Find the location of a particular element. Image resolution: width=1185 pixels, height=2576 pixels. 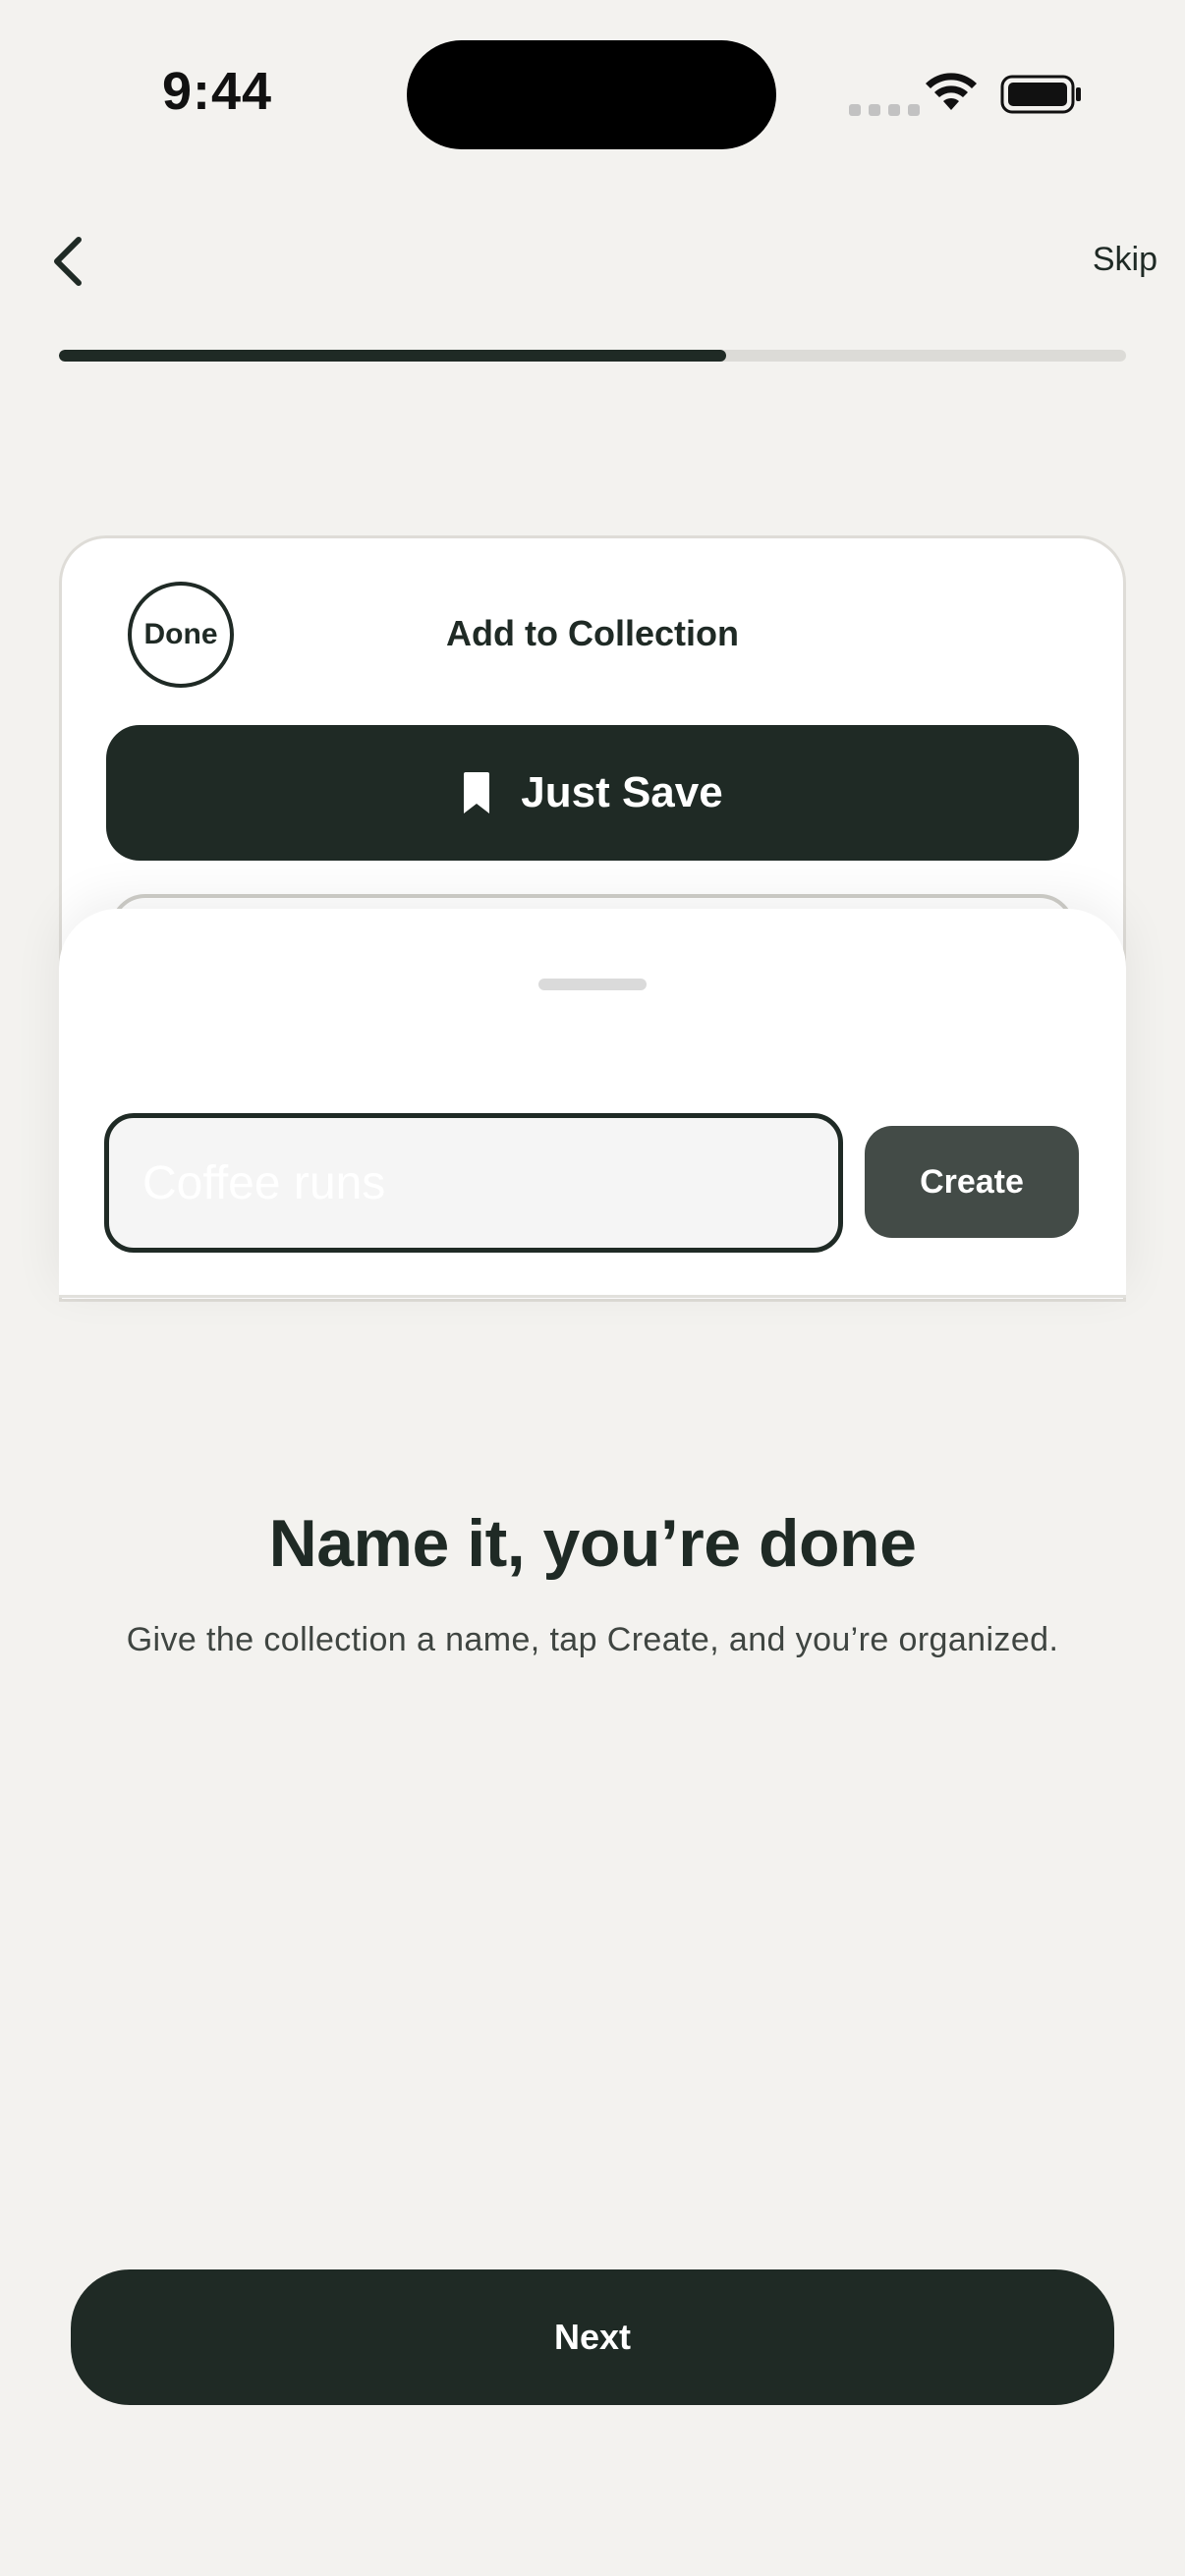

battery-icon is located at coordinates (1041, 94).